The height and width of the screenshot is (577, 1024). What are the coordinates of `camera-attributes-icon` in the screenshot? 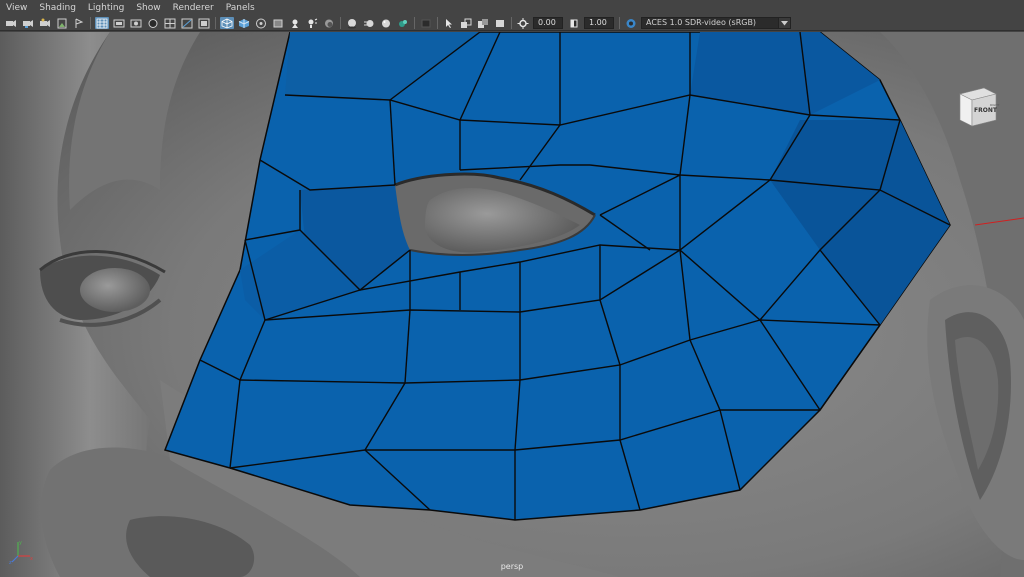 It's located at (28, 23).